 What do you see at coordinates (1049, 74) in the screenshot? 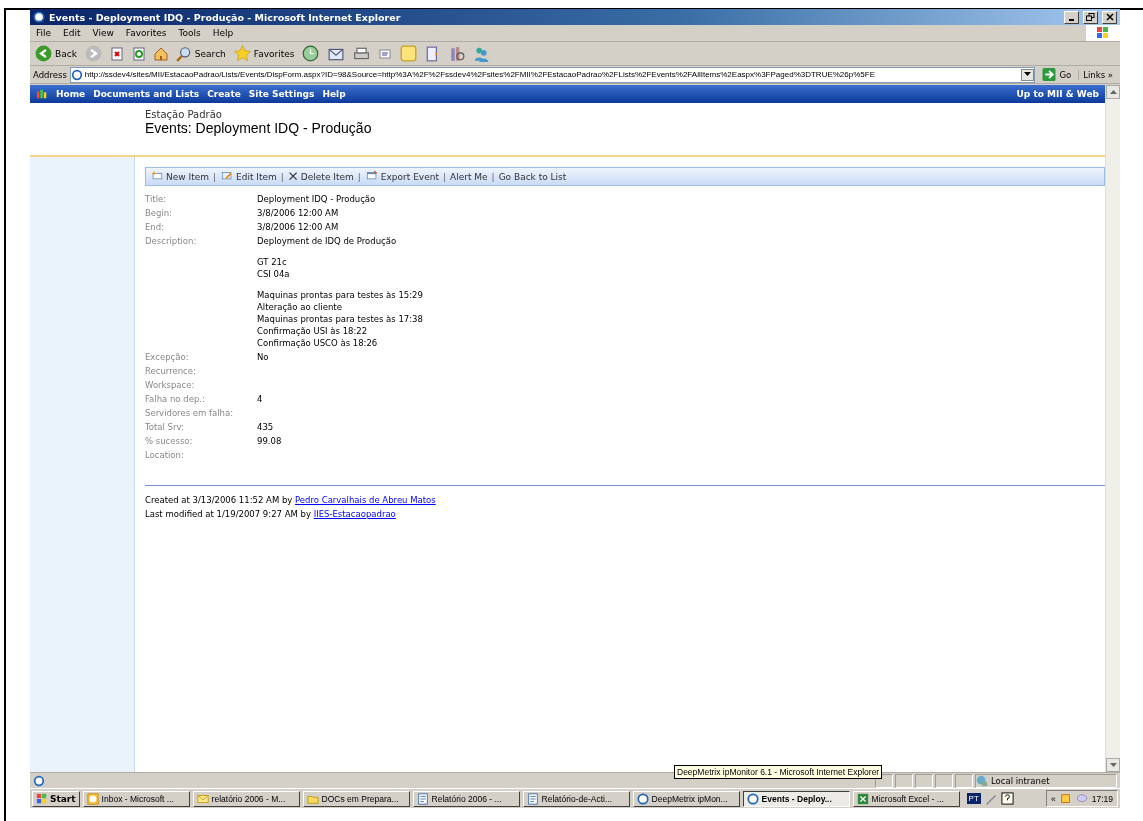
I see `right-arrow-icon` at bounding box center [1049, 74].